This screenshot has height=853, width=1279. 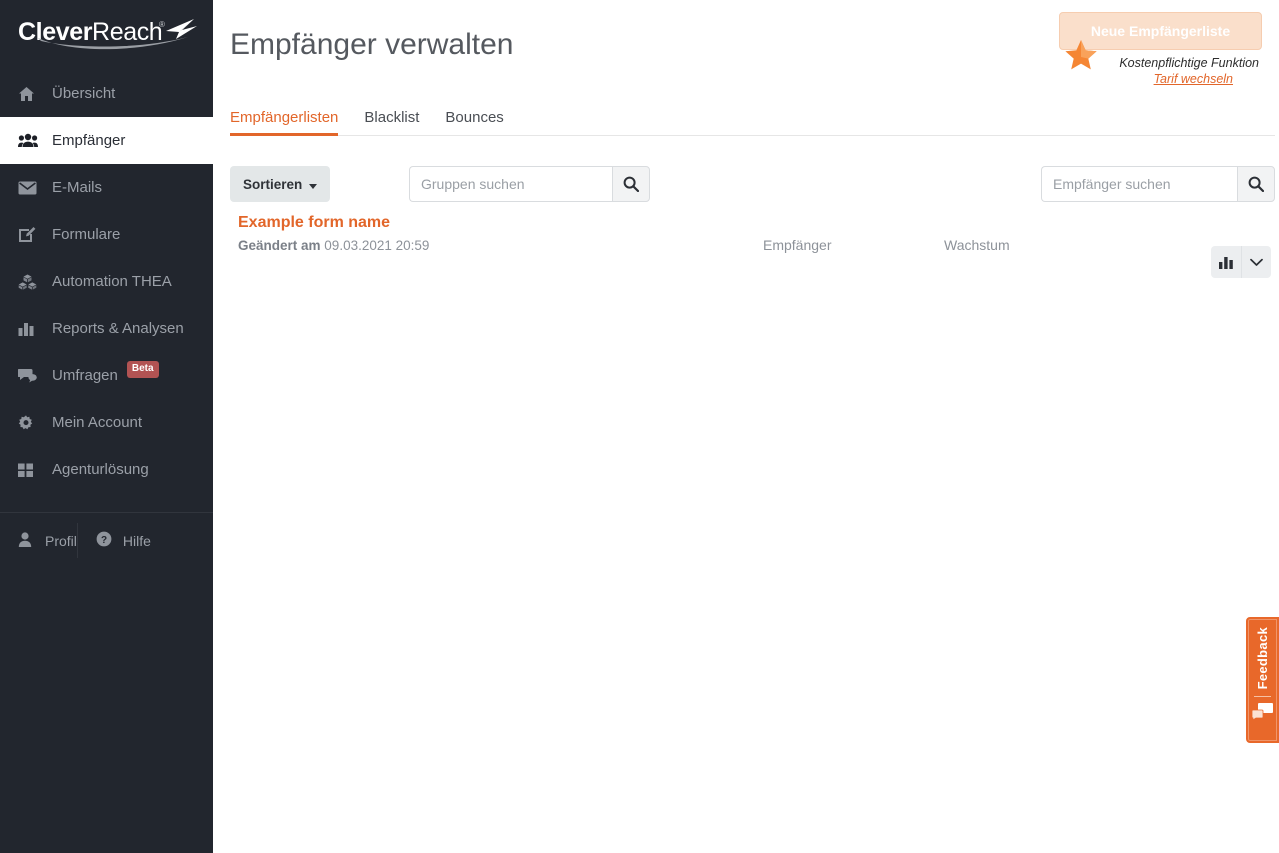 What do you see at coordinates (142, 369) in the screenshot?
I see `status-badge-beta: Beta` at bounding box center [142, 369].